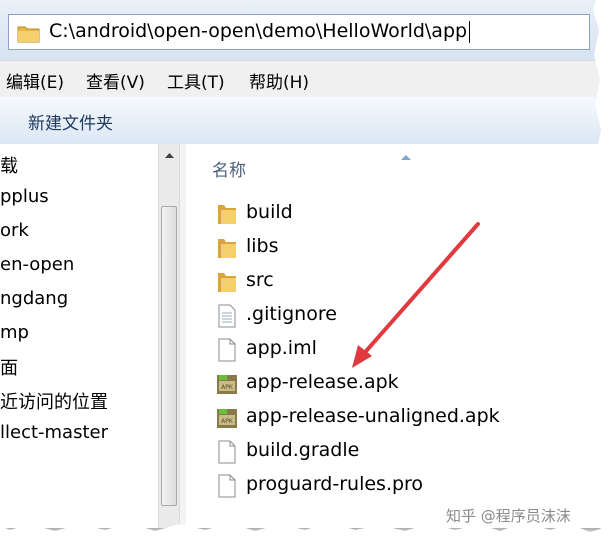 The height and width of the screenshot is (544, 611). Describe the element at coordinates (396, 350) in the screenshot. I see `file-row: app.iml` at that location.